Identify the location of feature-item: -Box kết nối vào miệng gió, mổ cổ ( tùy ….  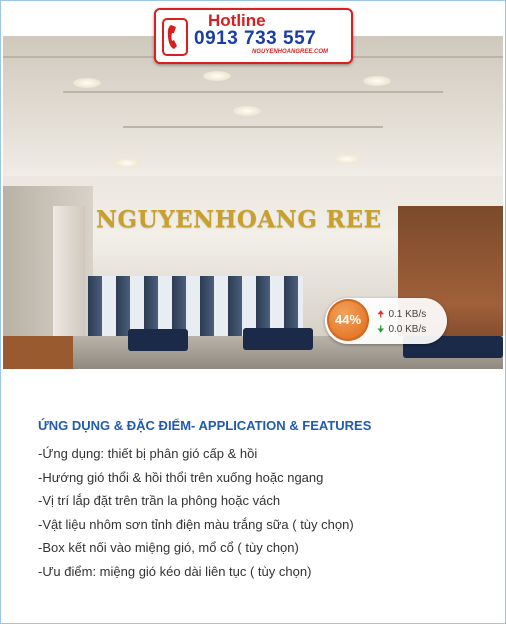
(168, 547).